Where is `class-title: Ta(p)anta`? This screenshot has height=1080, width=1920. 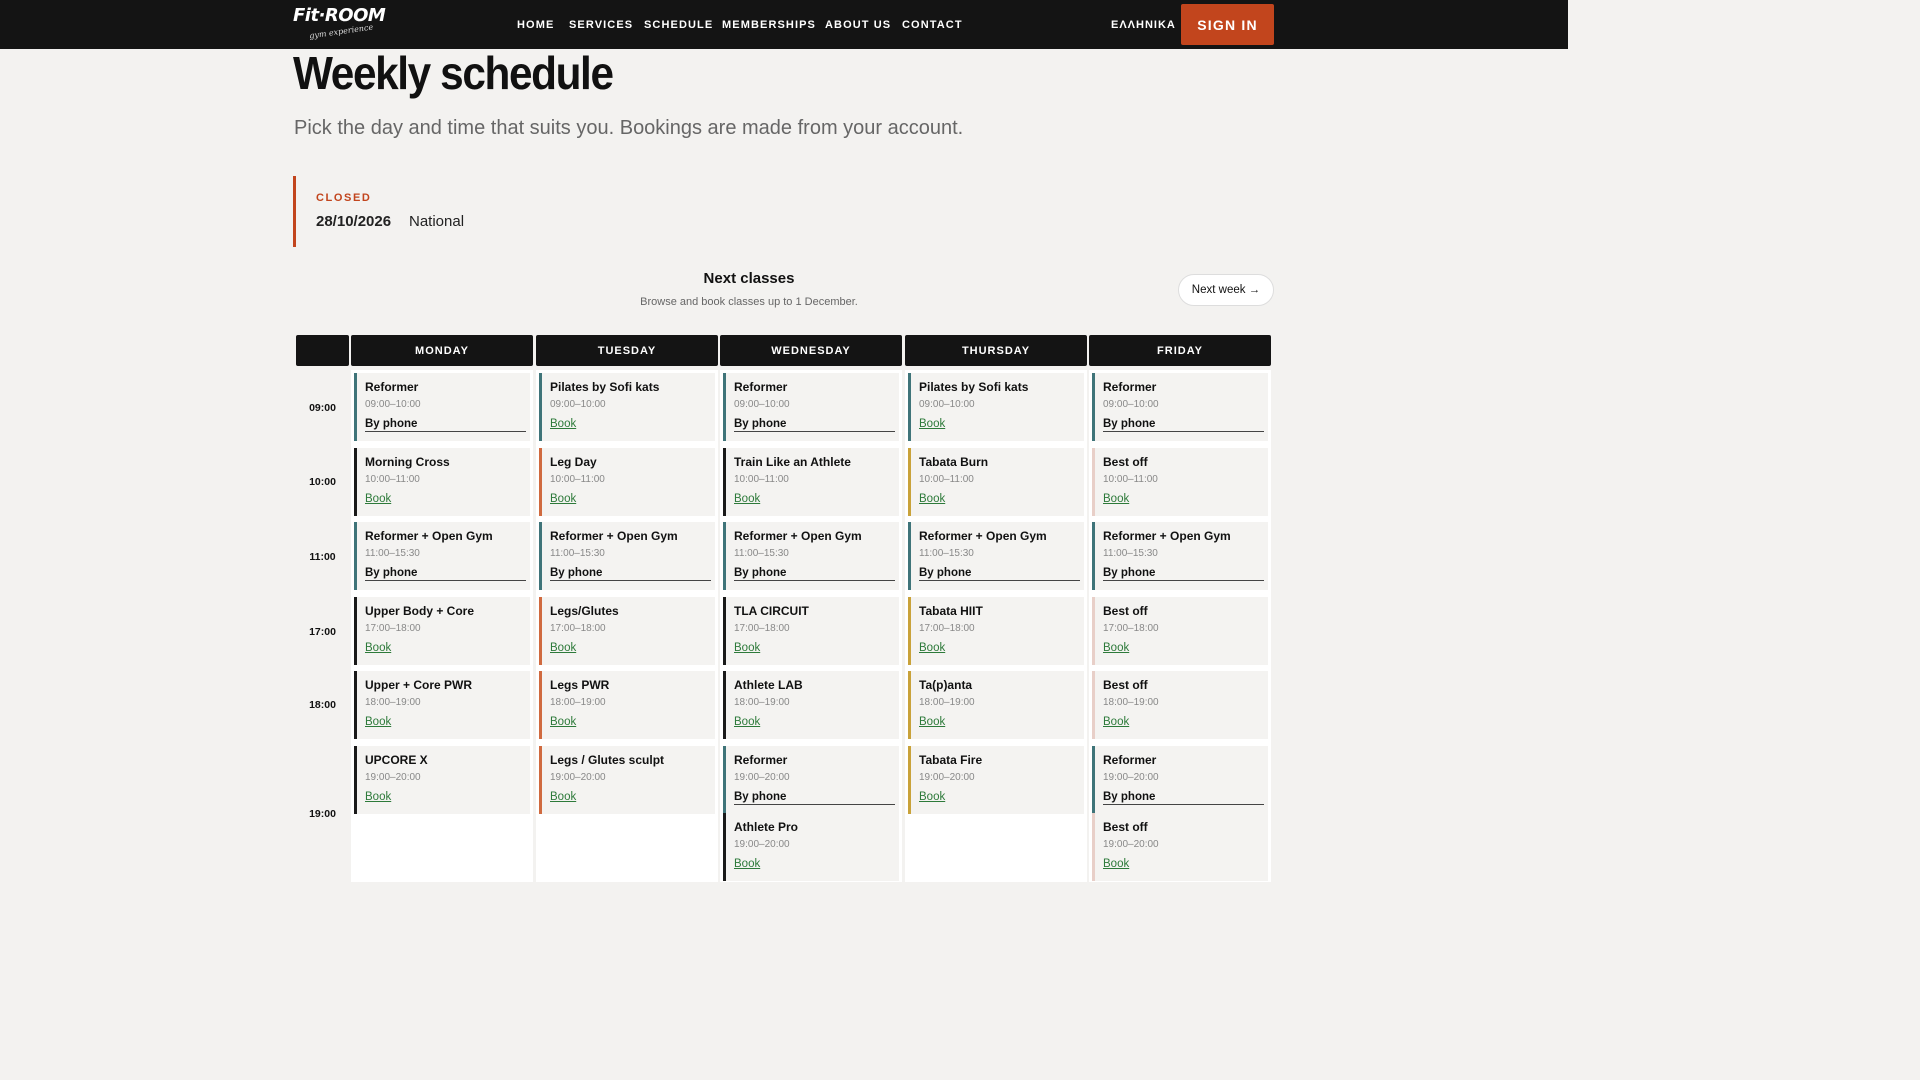
class-title: Ta(p)anta is located at coordinates (946, 685).